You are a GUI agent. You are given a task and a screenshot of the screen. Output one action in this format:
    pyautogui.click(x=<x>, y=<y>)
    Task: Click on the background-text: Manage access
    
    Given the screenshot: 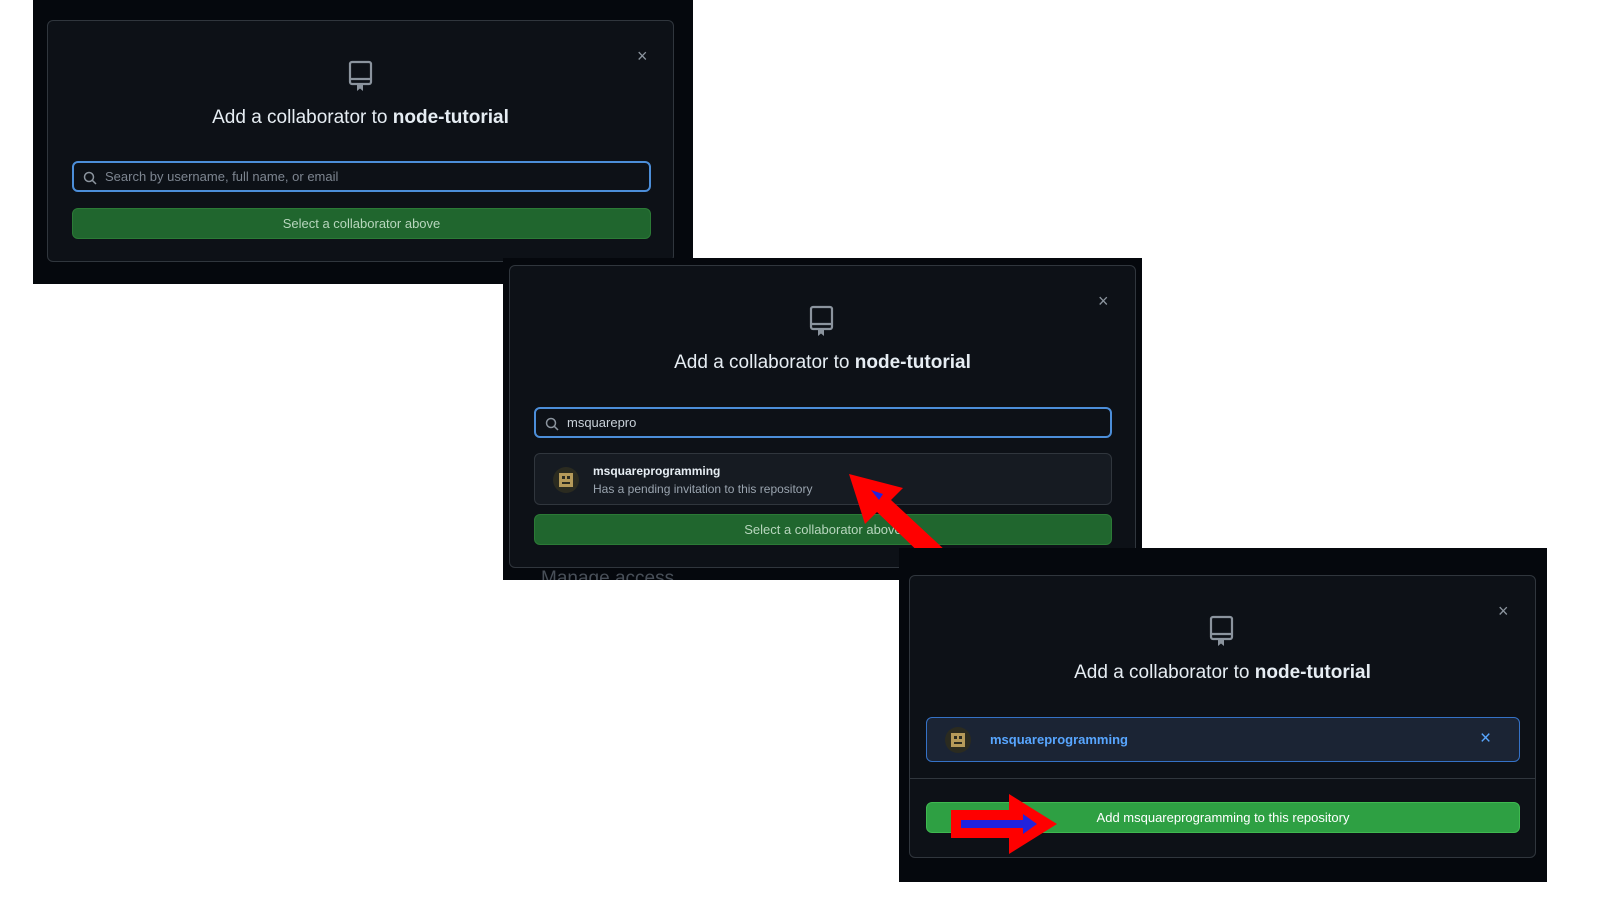 What is the action you would take?
    pyautogui.click(x=608, y=574)
    